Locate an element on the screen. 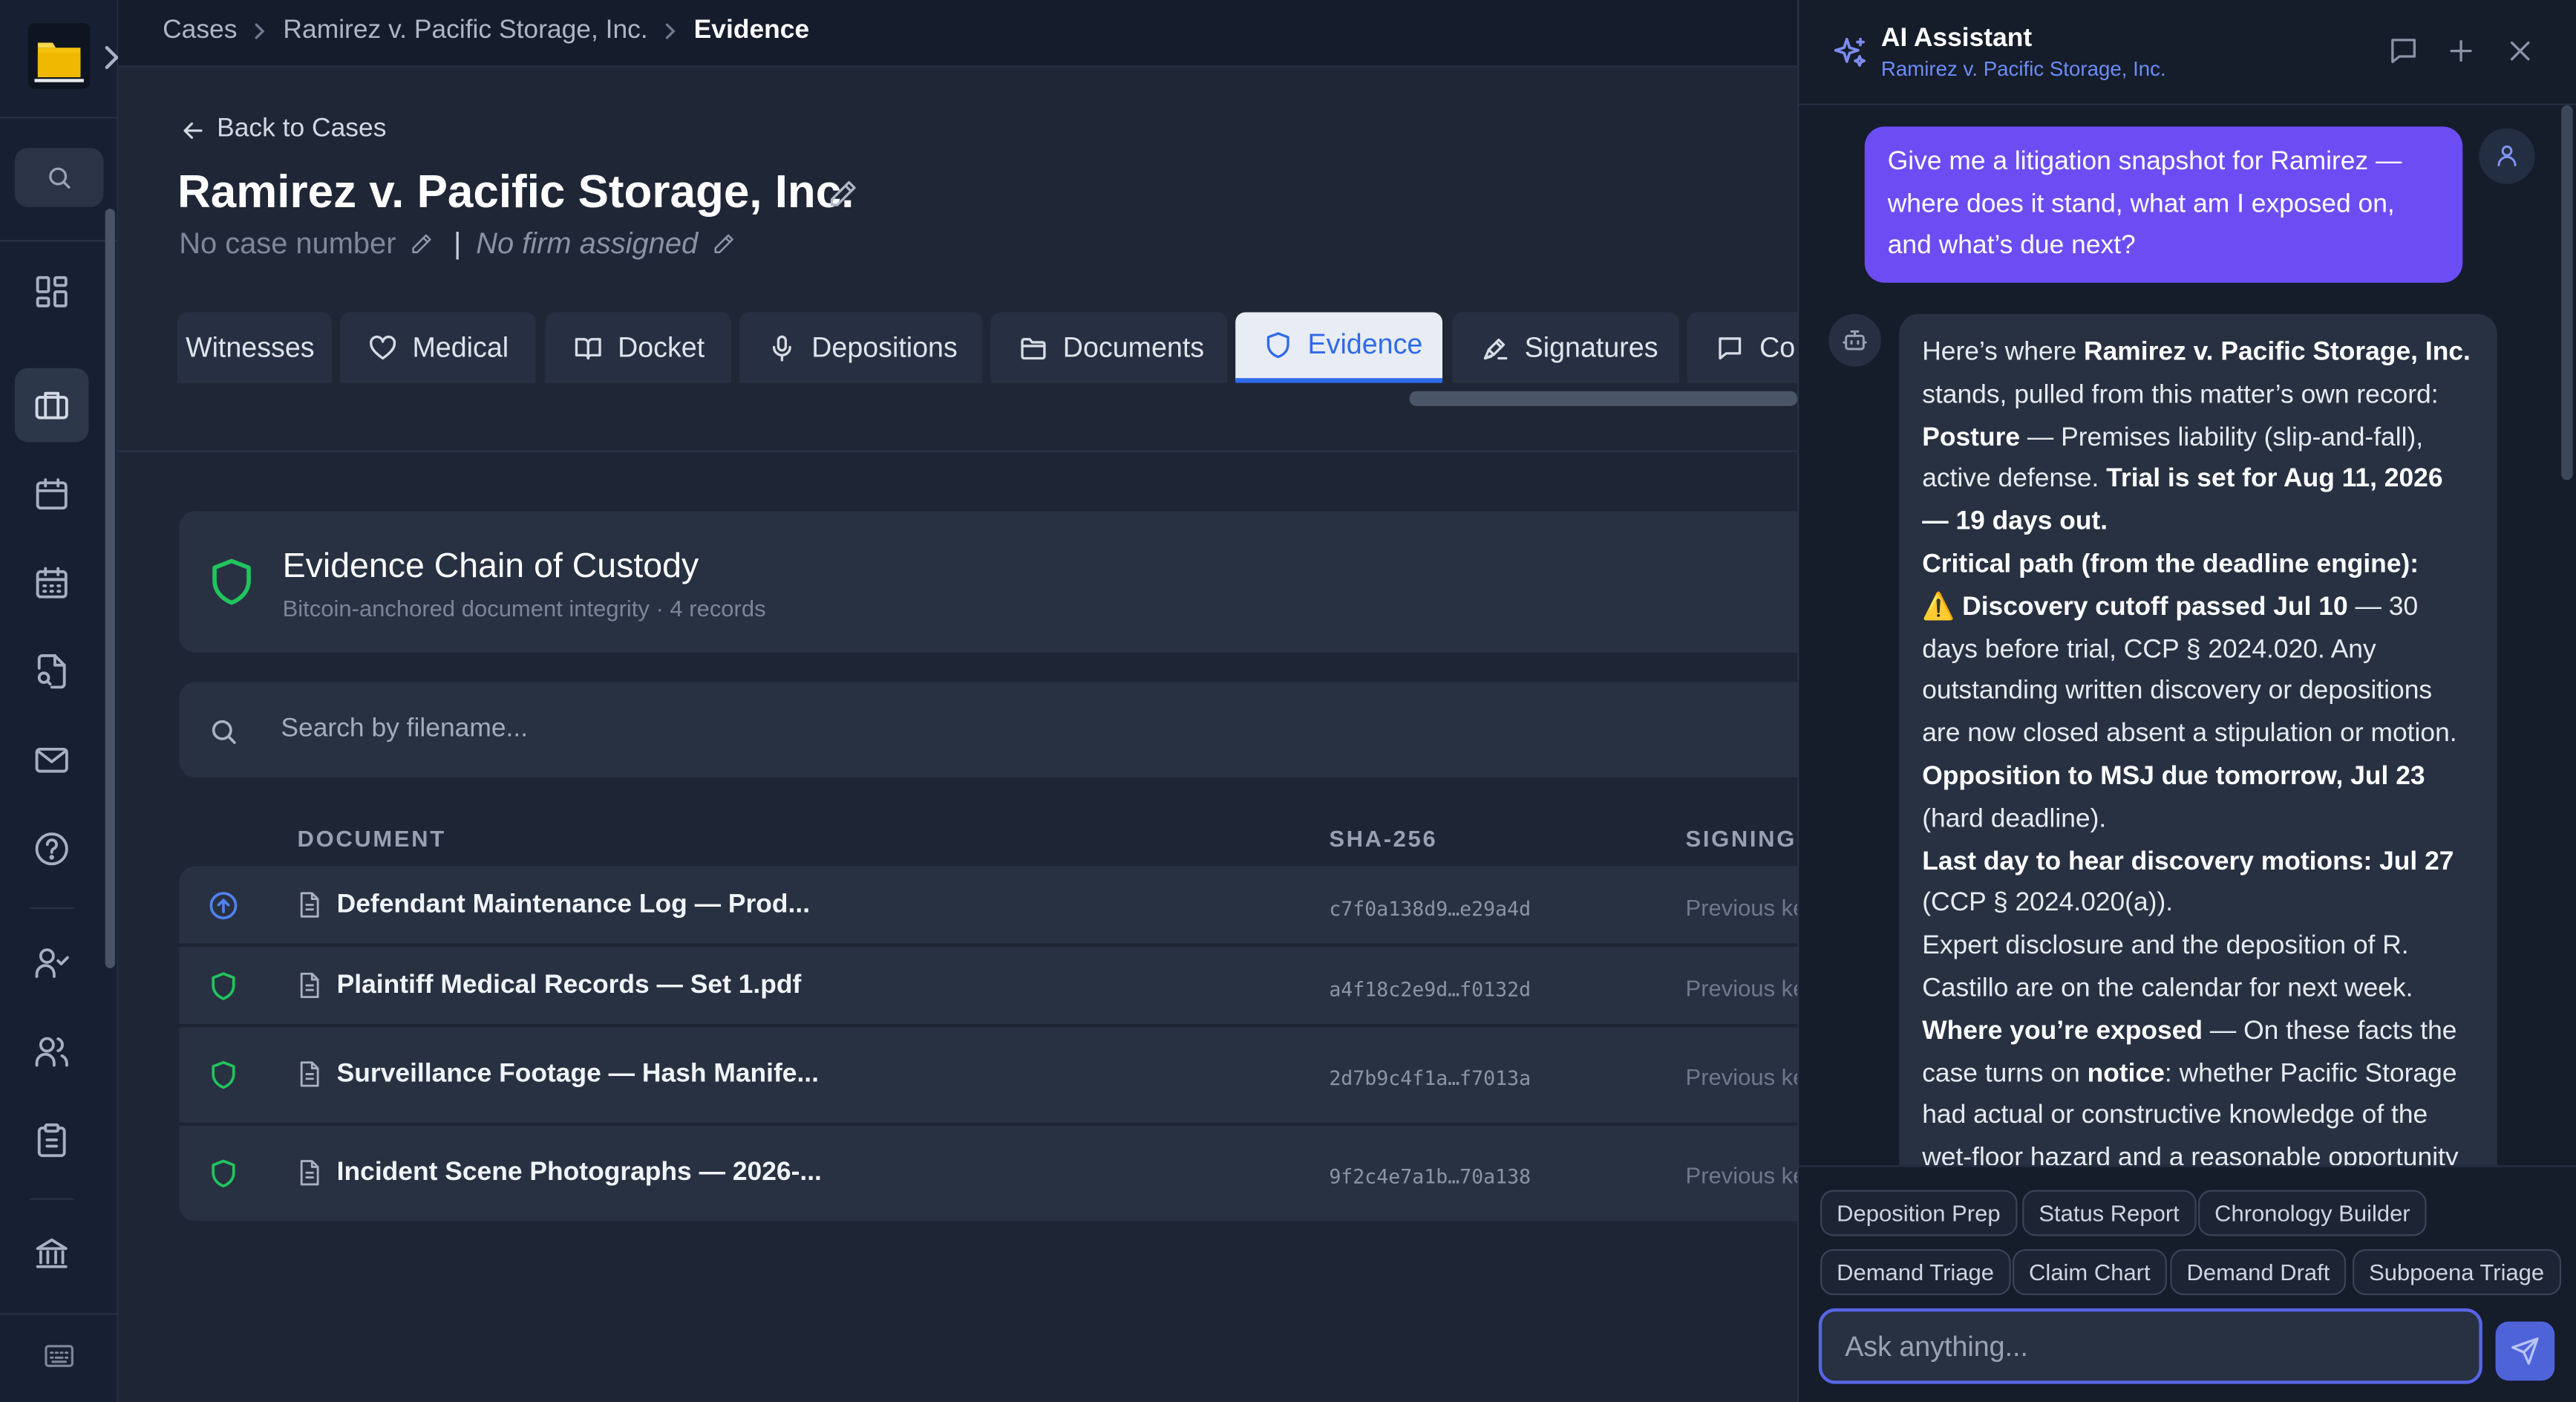 Image resolution: width=2576 pixels, height=1402 pixels. tab-documents: Documents is located at coordinates (1109, 347).